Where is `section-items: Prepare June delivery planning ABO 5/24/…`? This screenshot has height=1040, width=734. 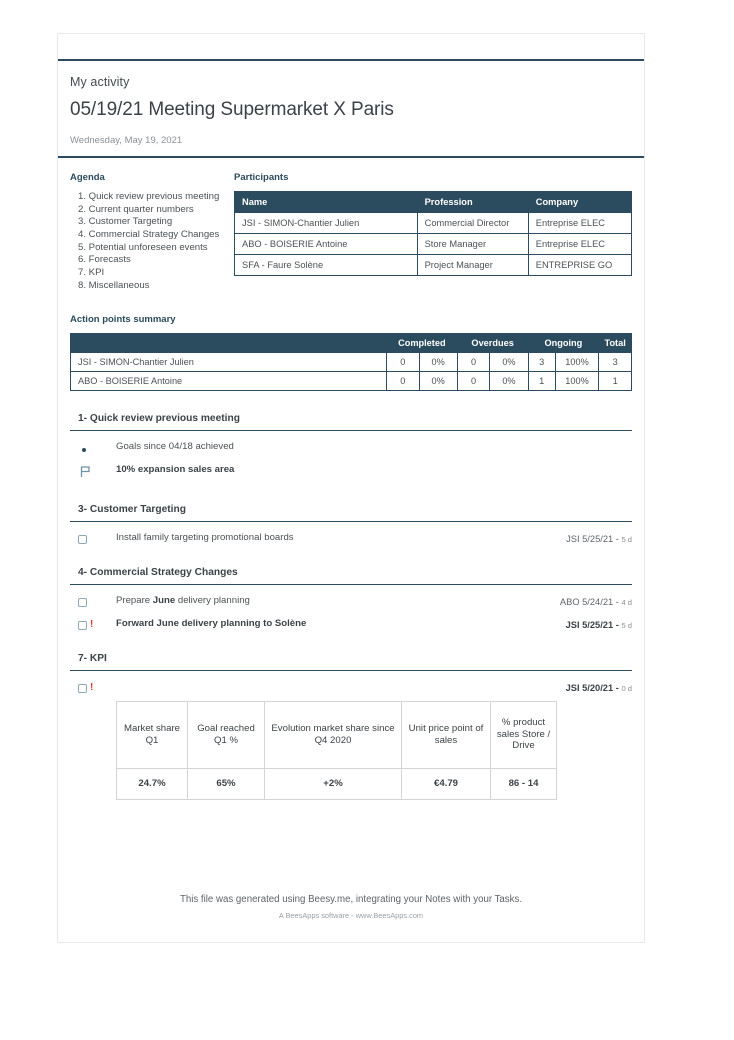
section-items: Prepare June delivery planning ABO 5/24/… is located at coordinates (351, 608).